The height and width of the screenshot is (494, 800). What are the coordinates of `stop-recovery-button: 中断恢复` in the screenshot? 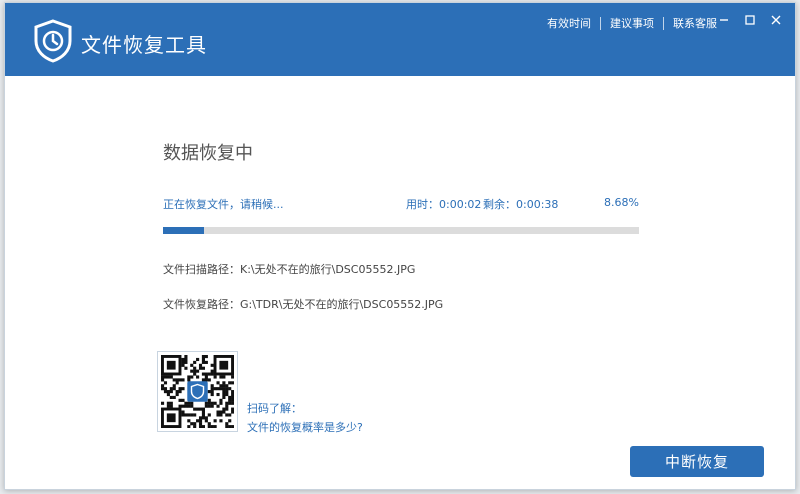 It's located at (697, 461).